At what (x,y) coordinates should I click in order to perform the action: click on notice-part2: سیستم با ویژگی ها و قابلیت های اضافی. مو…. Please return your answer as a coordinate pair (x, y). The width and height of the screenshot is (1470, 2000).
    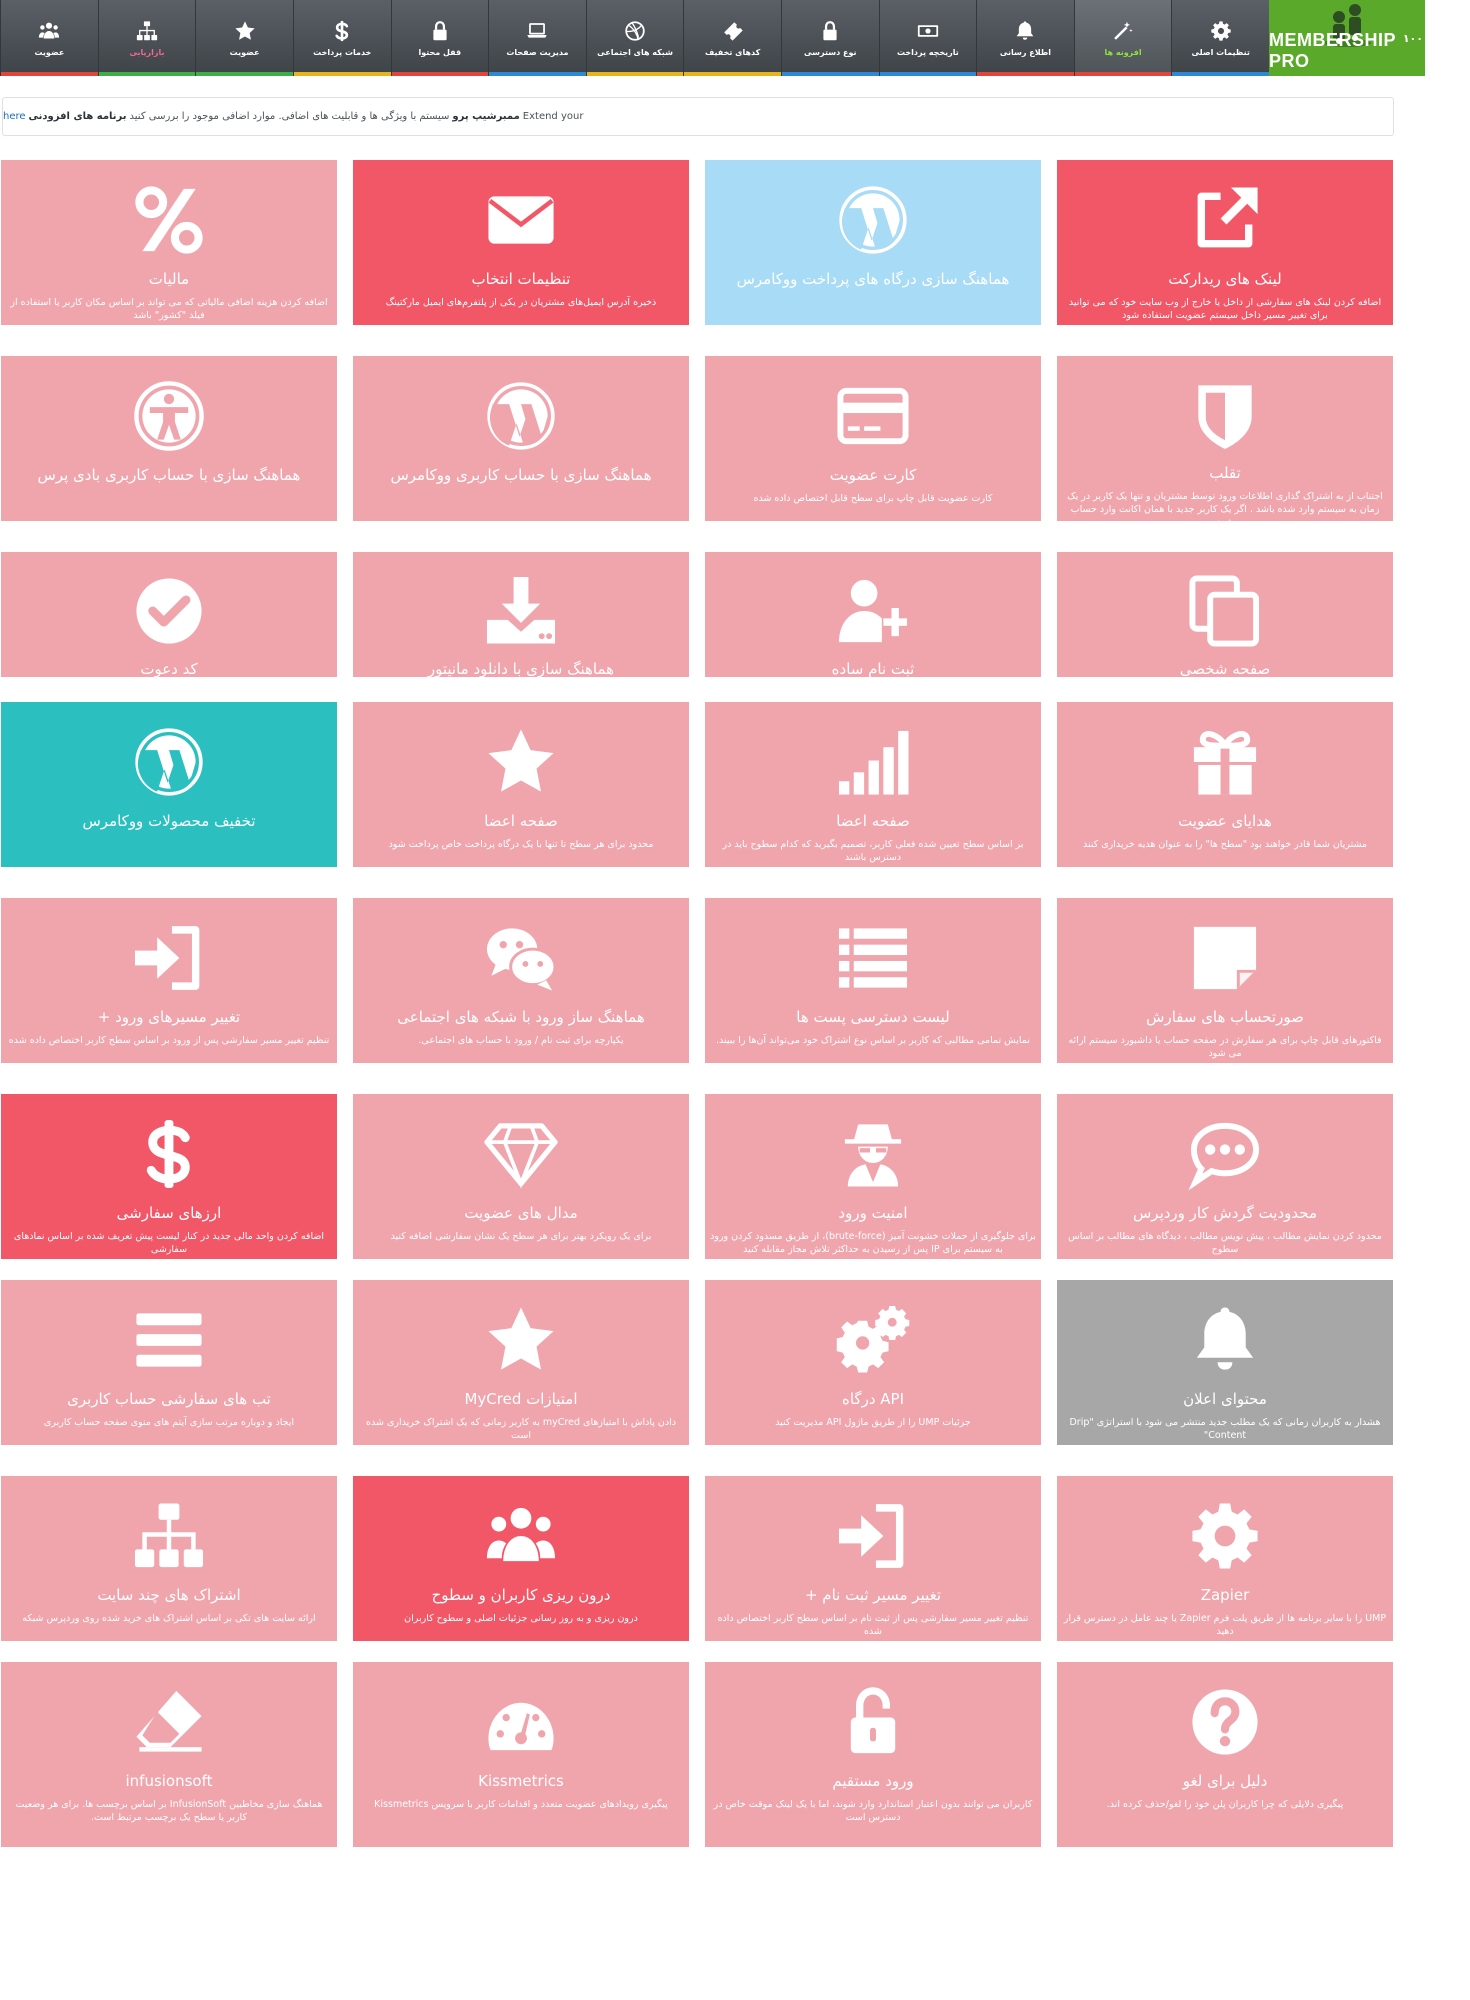
    Looking at the image, I should click on (289, 116).